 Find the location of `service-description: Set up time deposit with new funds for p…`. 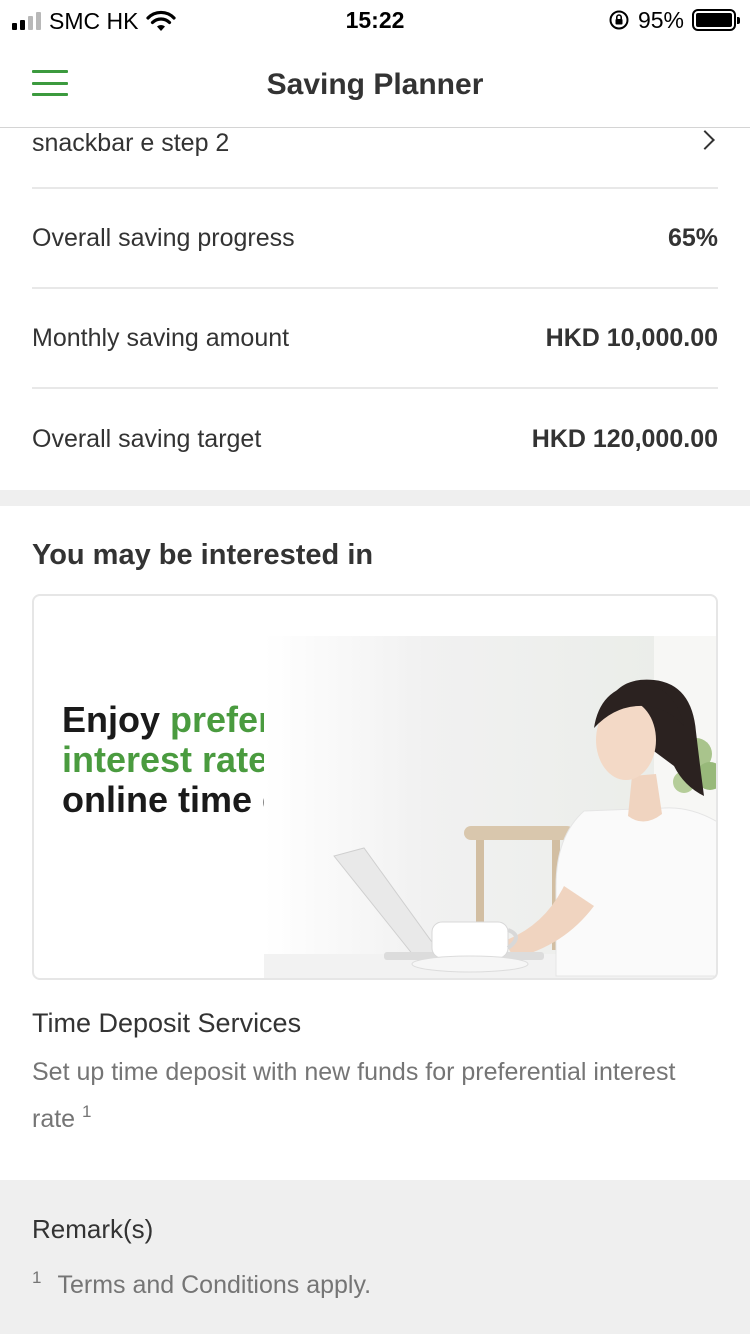

service-description: Set up time deposit with new funds for p… is located at coordinates (354, 1095).